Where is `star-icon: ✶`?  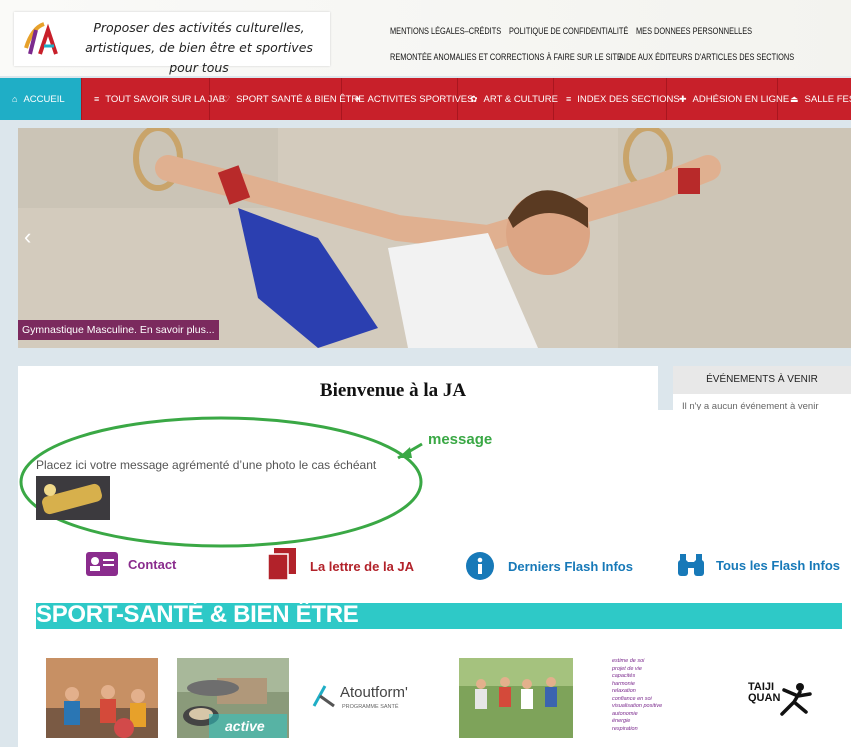
star-icon: ✶ is located at coordinates (358, 98).